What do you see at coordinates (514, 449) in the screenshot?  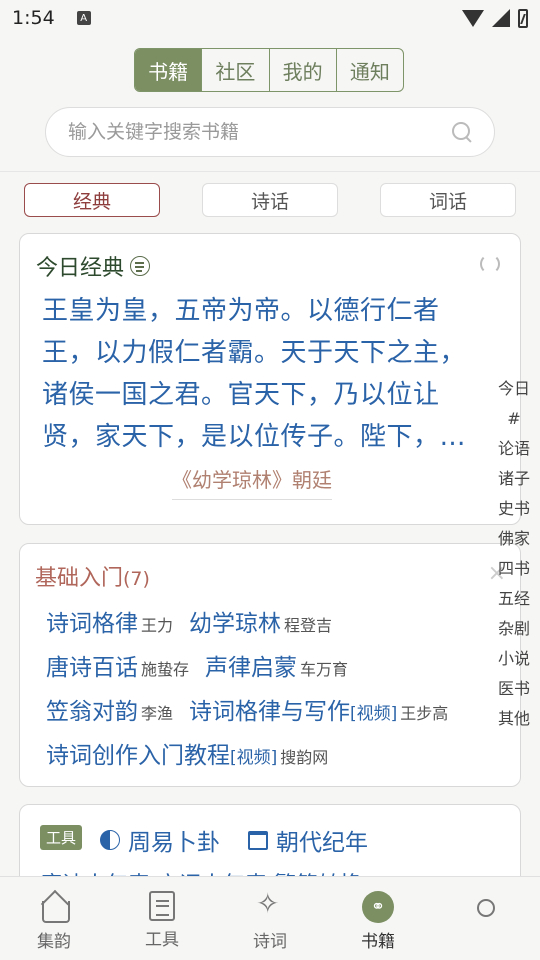 I see `index-item: 论语` at bounding box center [514, 449].